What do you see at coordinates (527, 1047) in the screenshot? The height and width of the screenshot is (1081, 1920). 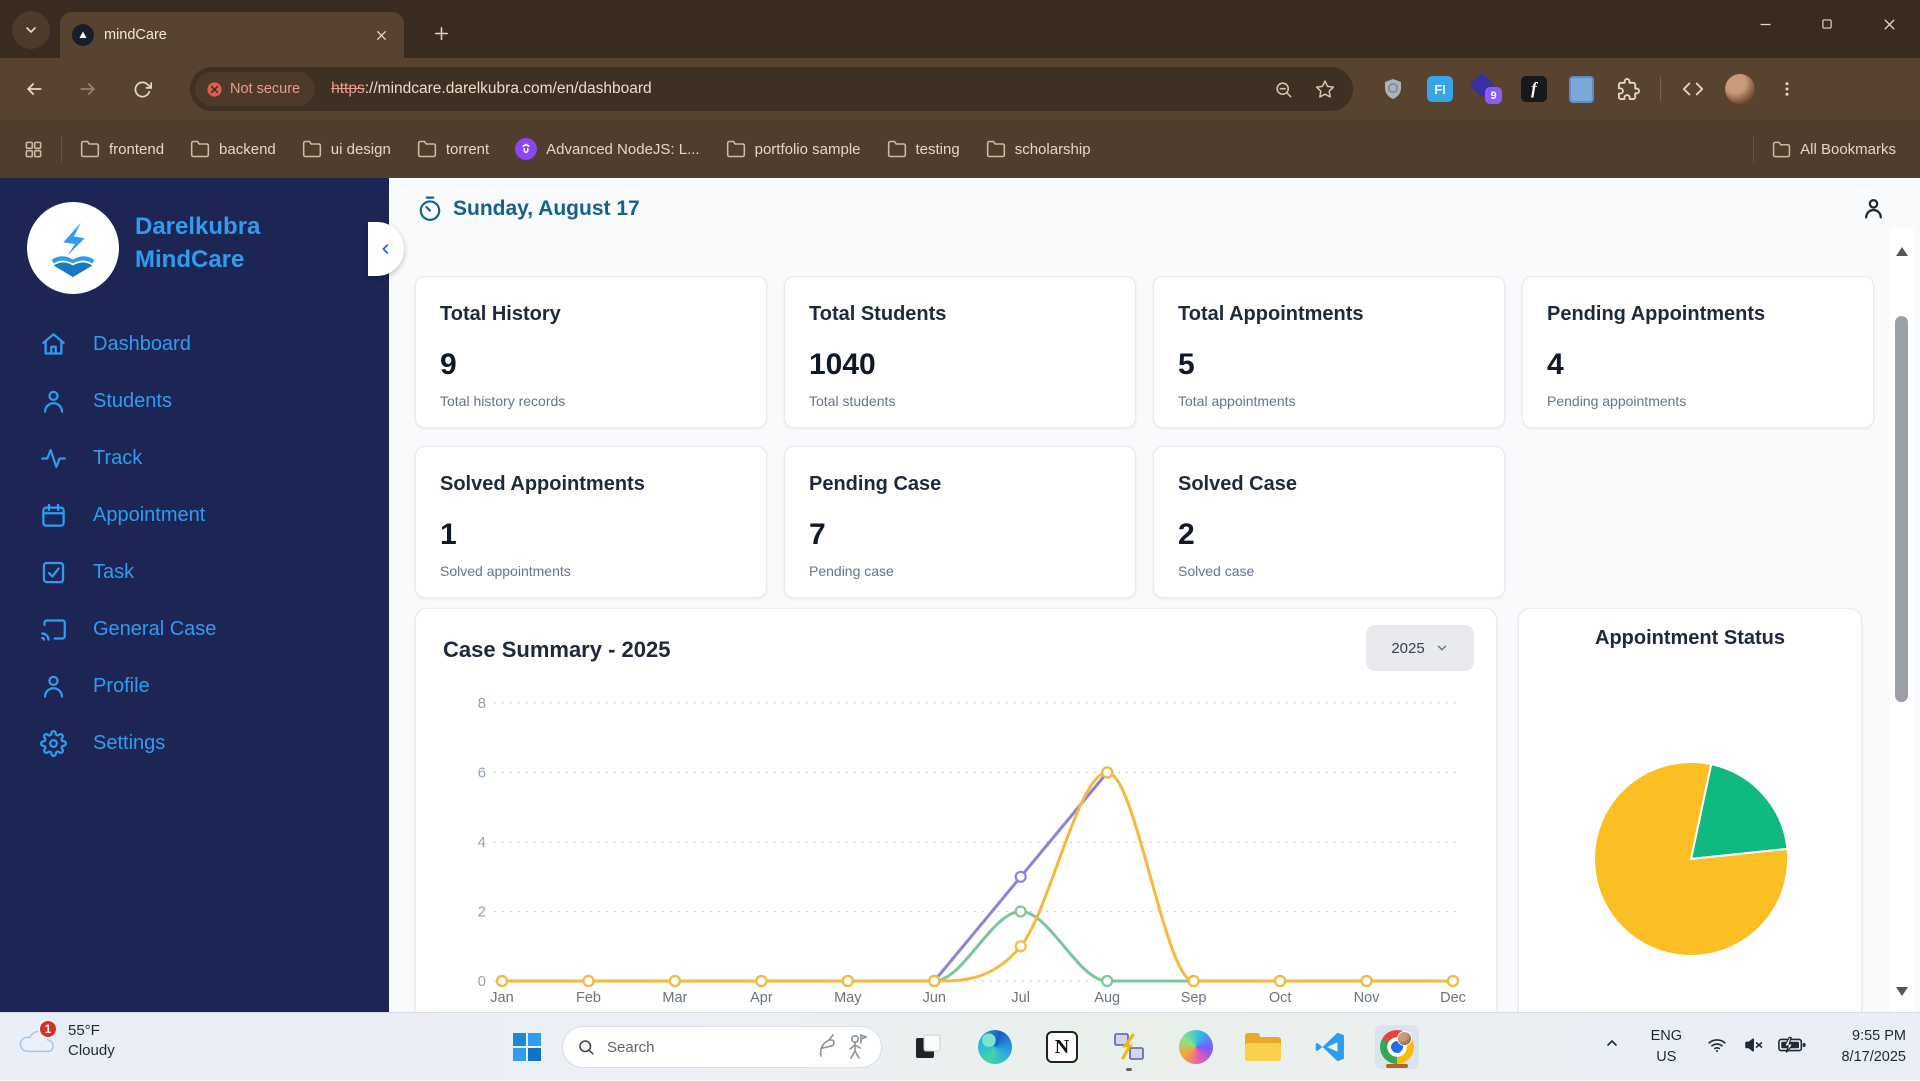 I see `start-button` at bounding box center [527, 1047].